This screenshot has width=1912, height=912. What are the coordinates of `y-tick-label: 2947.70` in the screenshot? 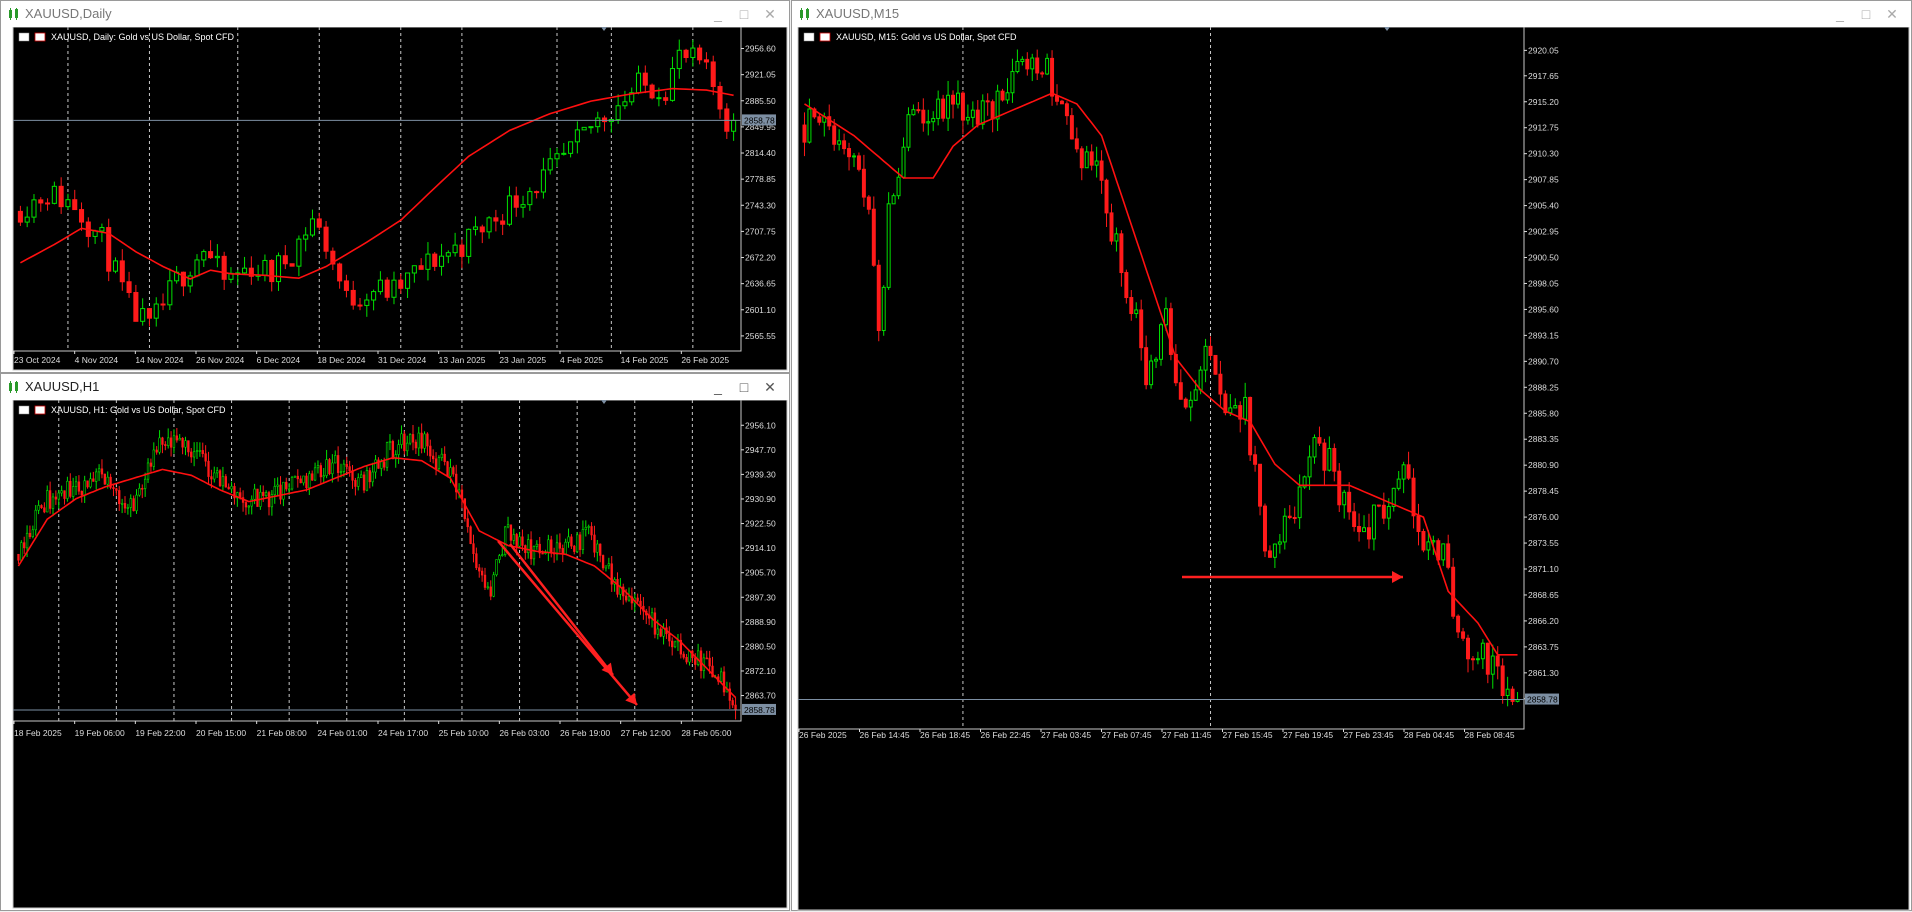 It's located at (760, 450).